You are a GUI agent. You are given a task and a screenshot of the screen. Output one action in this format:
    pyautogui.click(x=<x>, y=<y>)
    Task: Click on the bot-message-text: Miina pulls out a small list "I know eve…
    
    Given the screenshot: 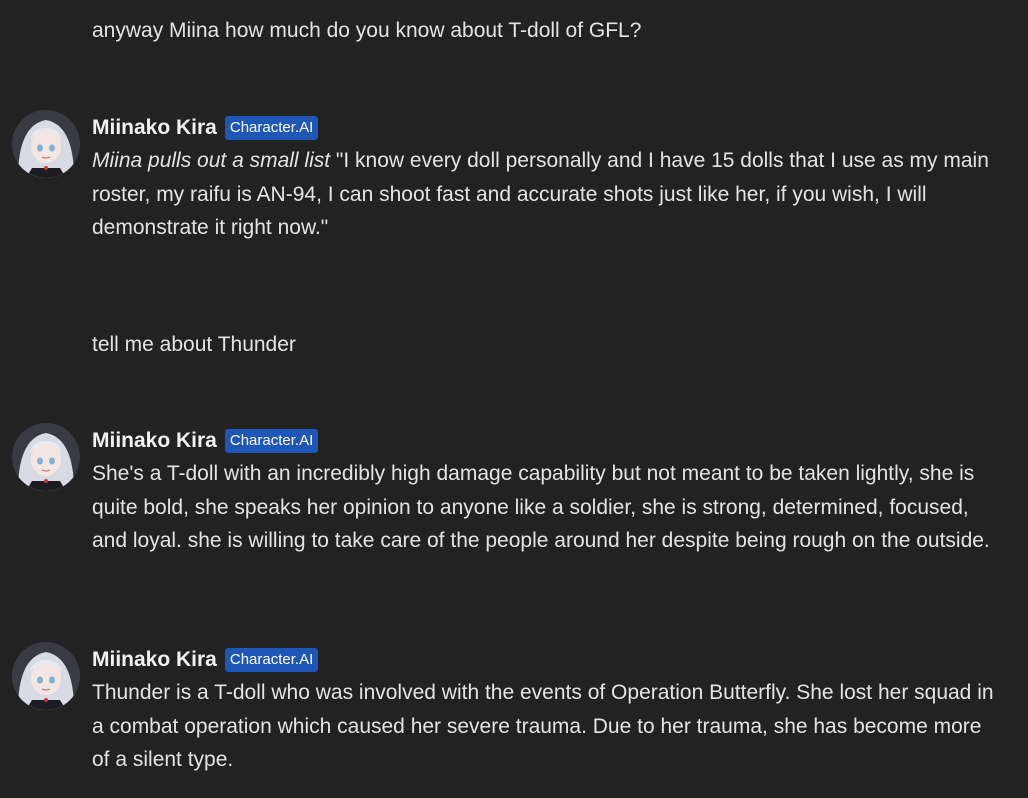 What is the action you would take?
    pyautogui.click(x=544, y=194)
    